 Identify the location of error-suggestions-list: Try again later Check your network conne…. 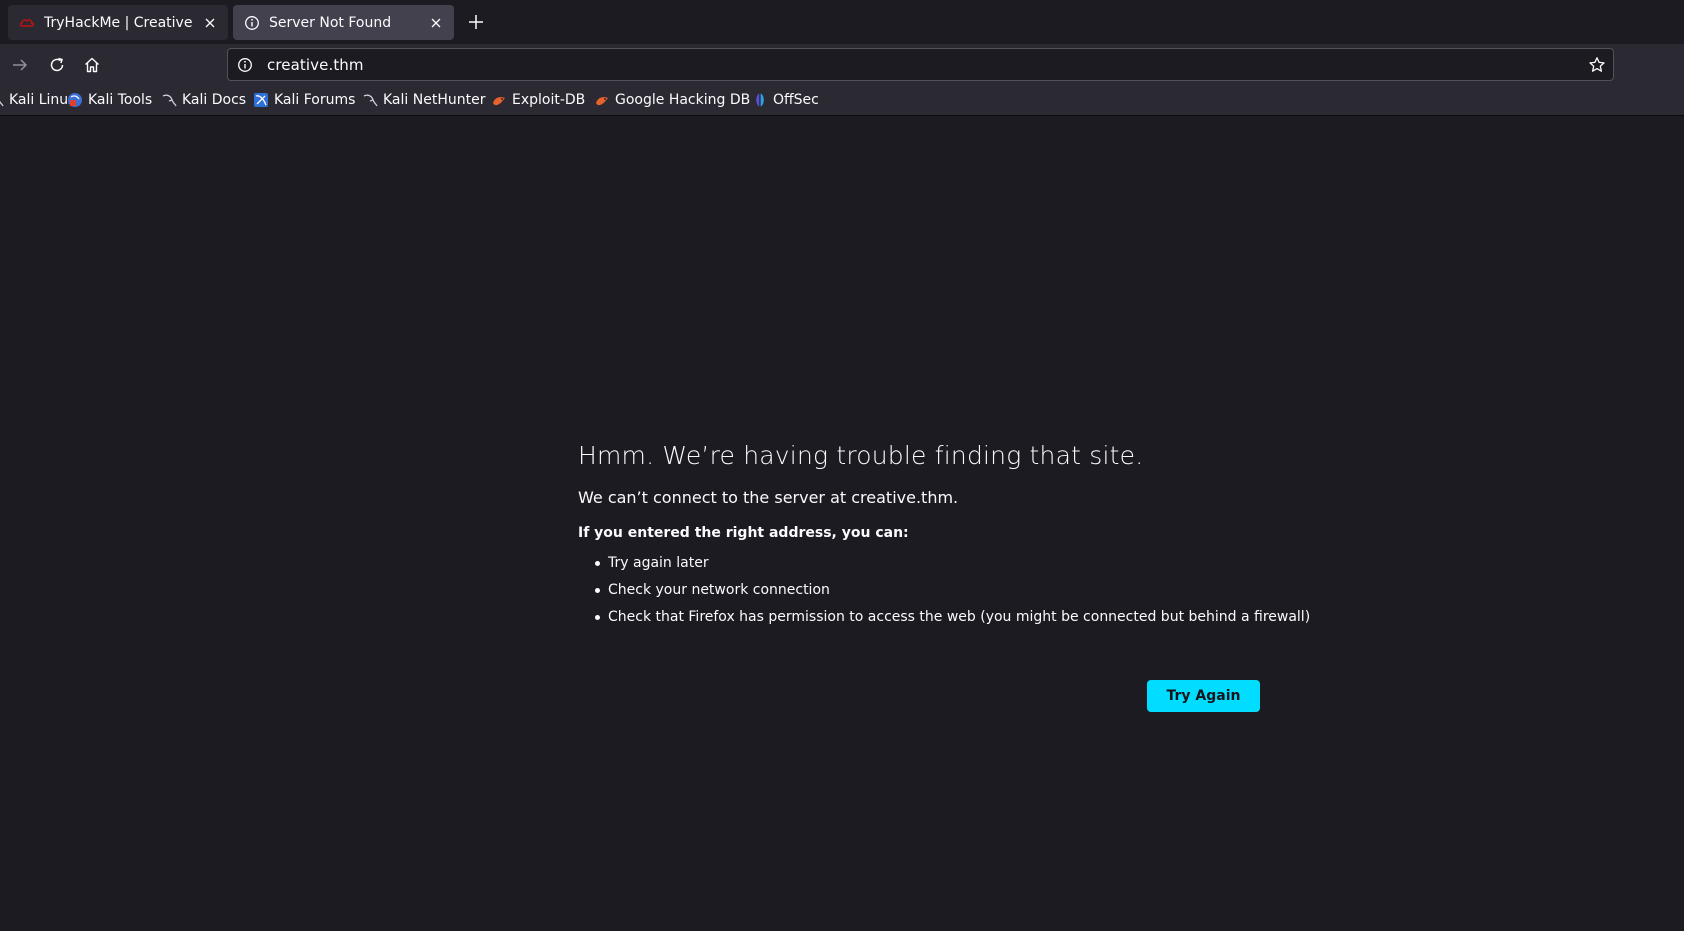
(944, 593).